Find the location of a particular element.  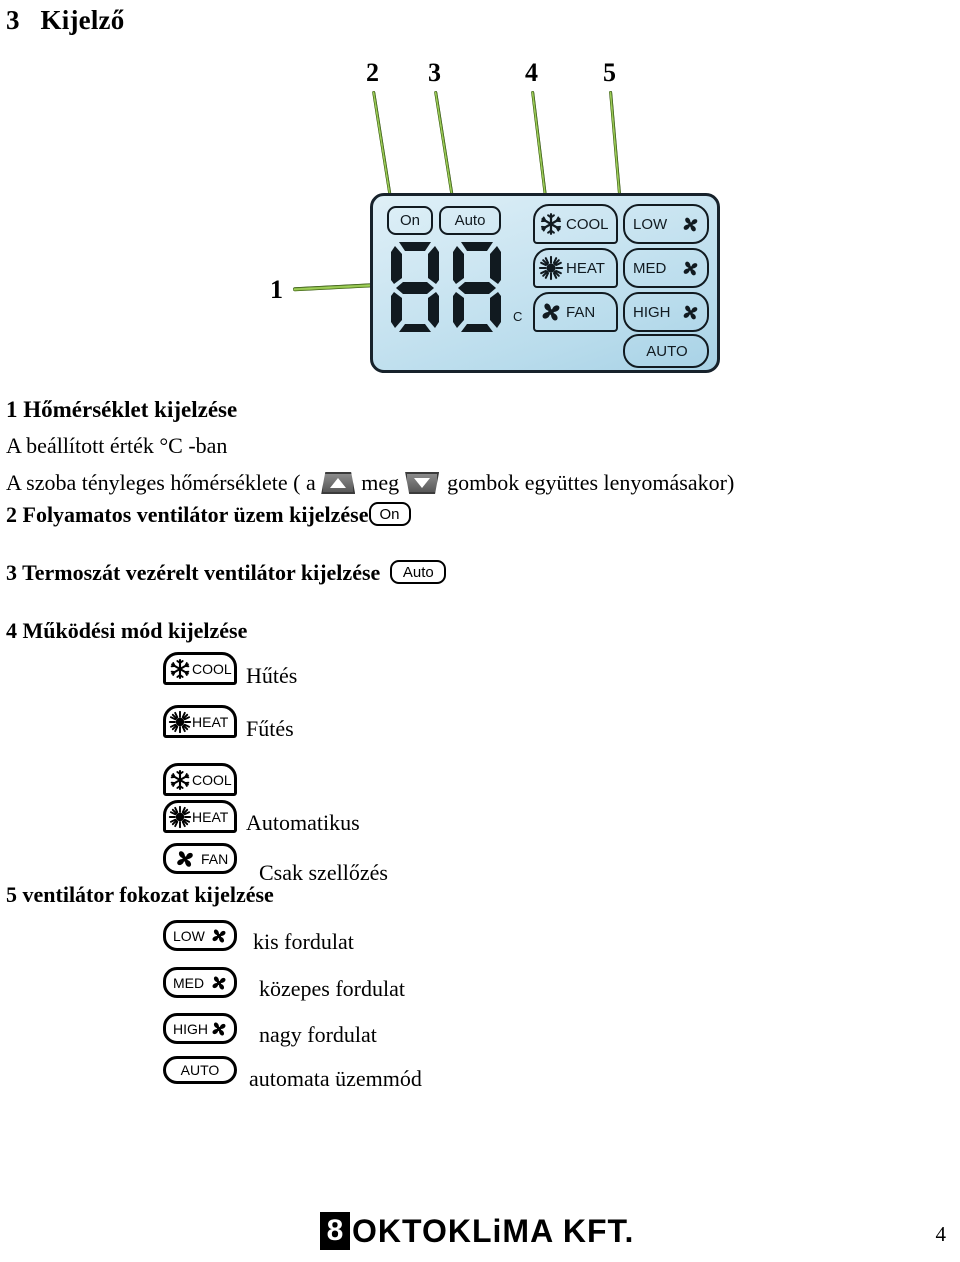

mode-icon-label-fan: FAN is located at coordinates (215, 858).